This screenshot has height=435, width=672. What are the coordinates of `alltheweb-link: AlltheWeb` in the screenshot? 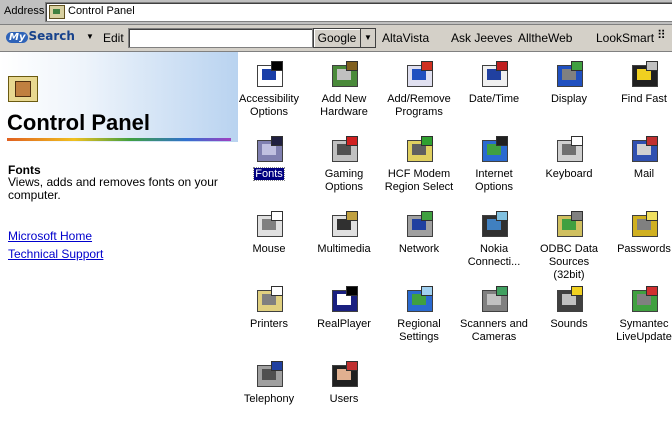 It's located at (545, 38).